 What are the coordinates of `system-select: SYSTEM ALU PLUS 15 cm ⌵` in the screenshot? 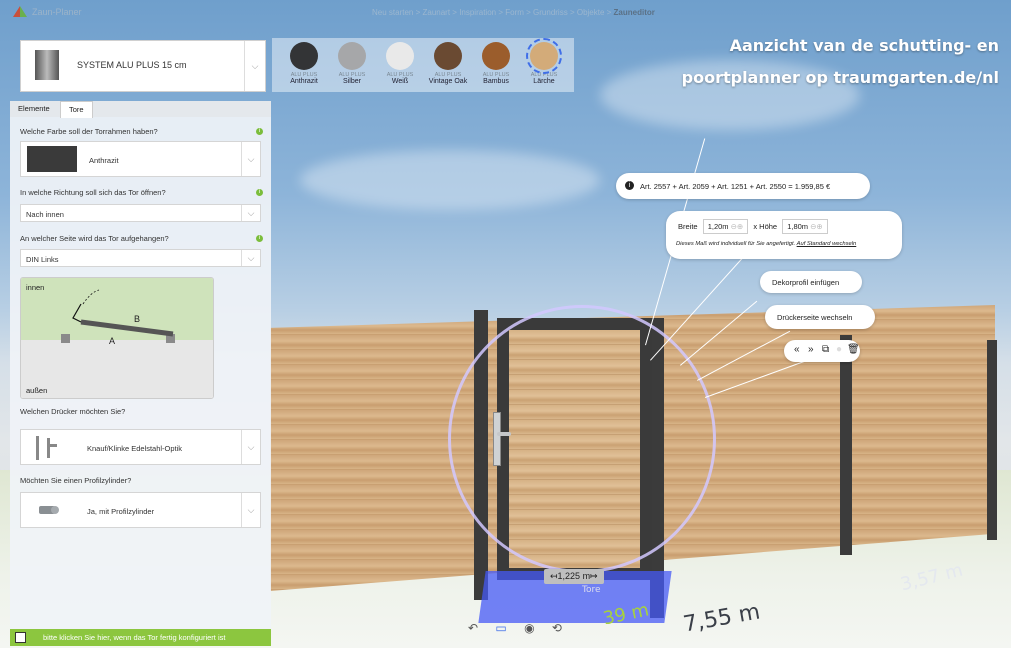 It's located at (143, 66).